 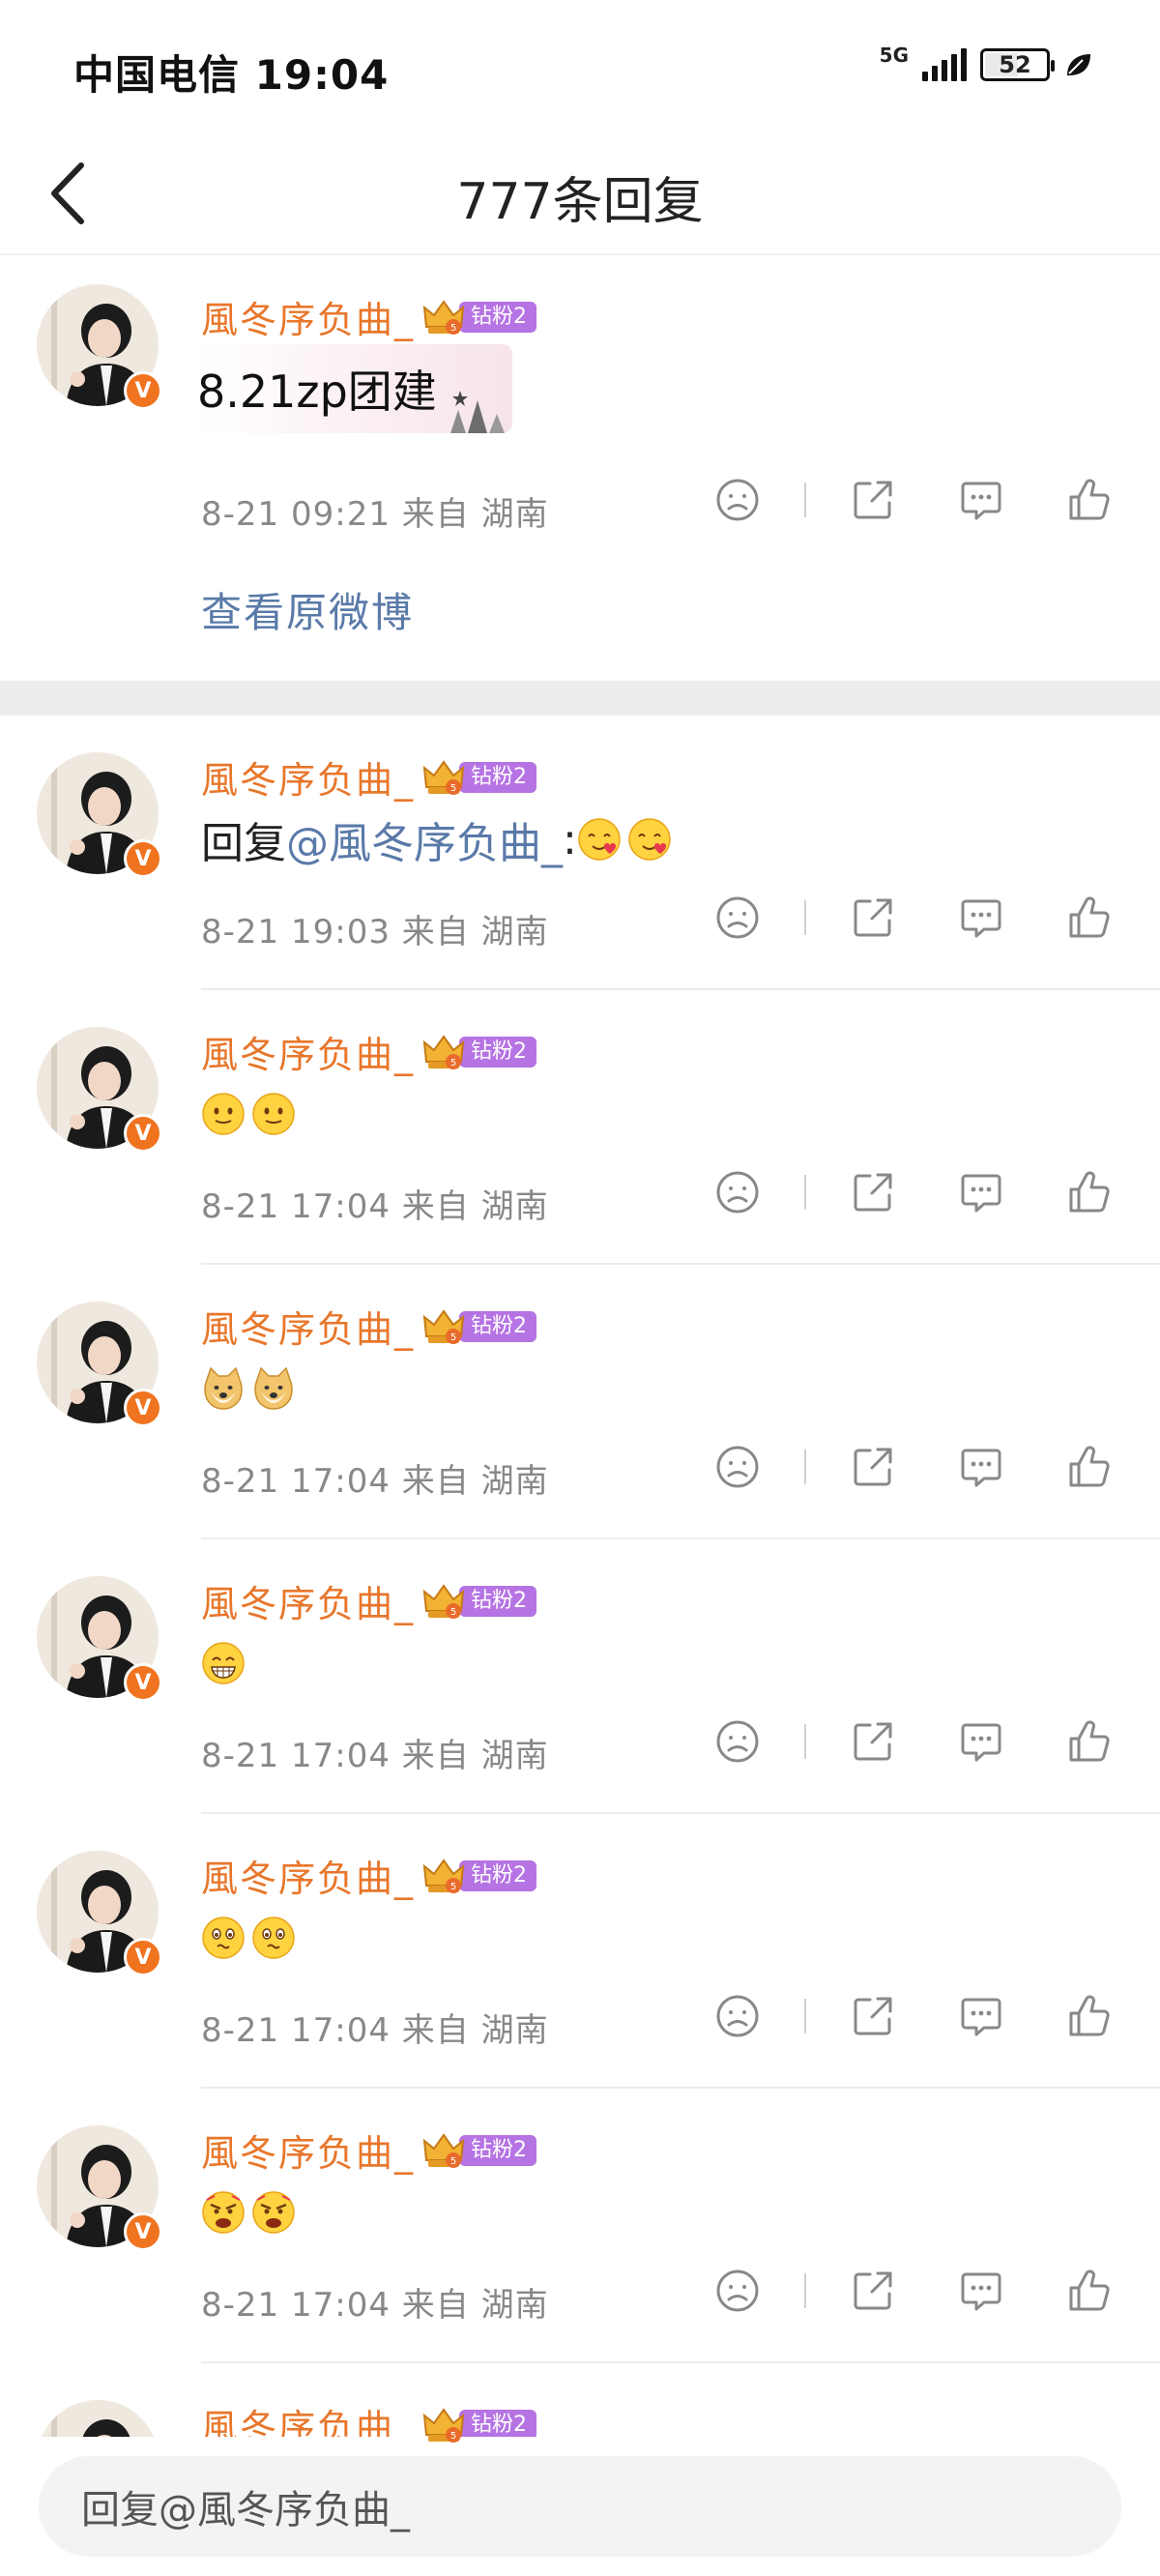 What do you see at coordinates (296, 514) in the screenshot?
I see `comment-time: 8-21 09:21` at bounding box center [296, 514].